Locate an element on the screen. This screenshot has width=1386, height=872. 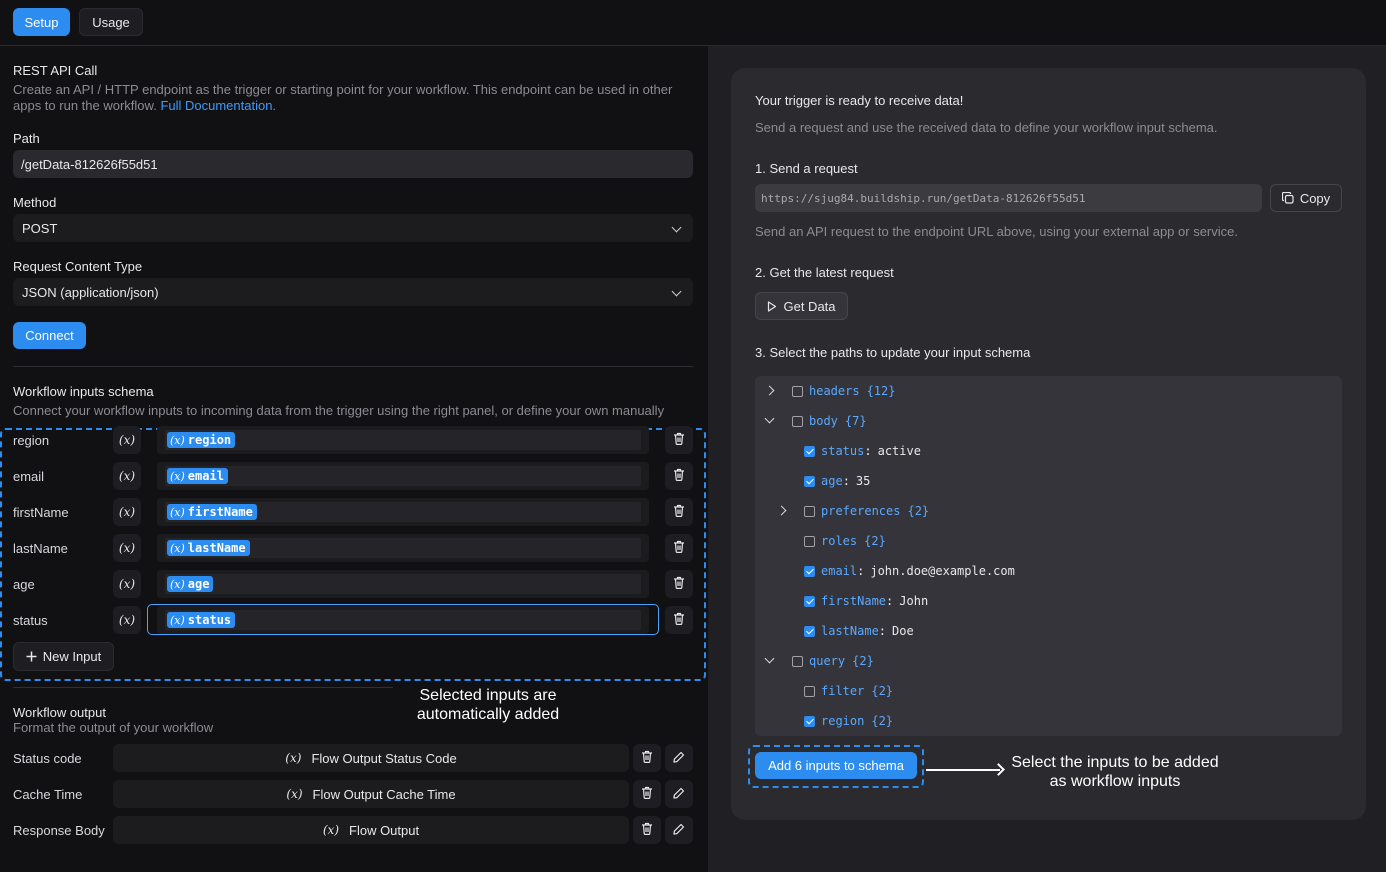
copy-icon is located at coordinates (1287, 198).